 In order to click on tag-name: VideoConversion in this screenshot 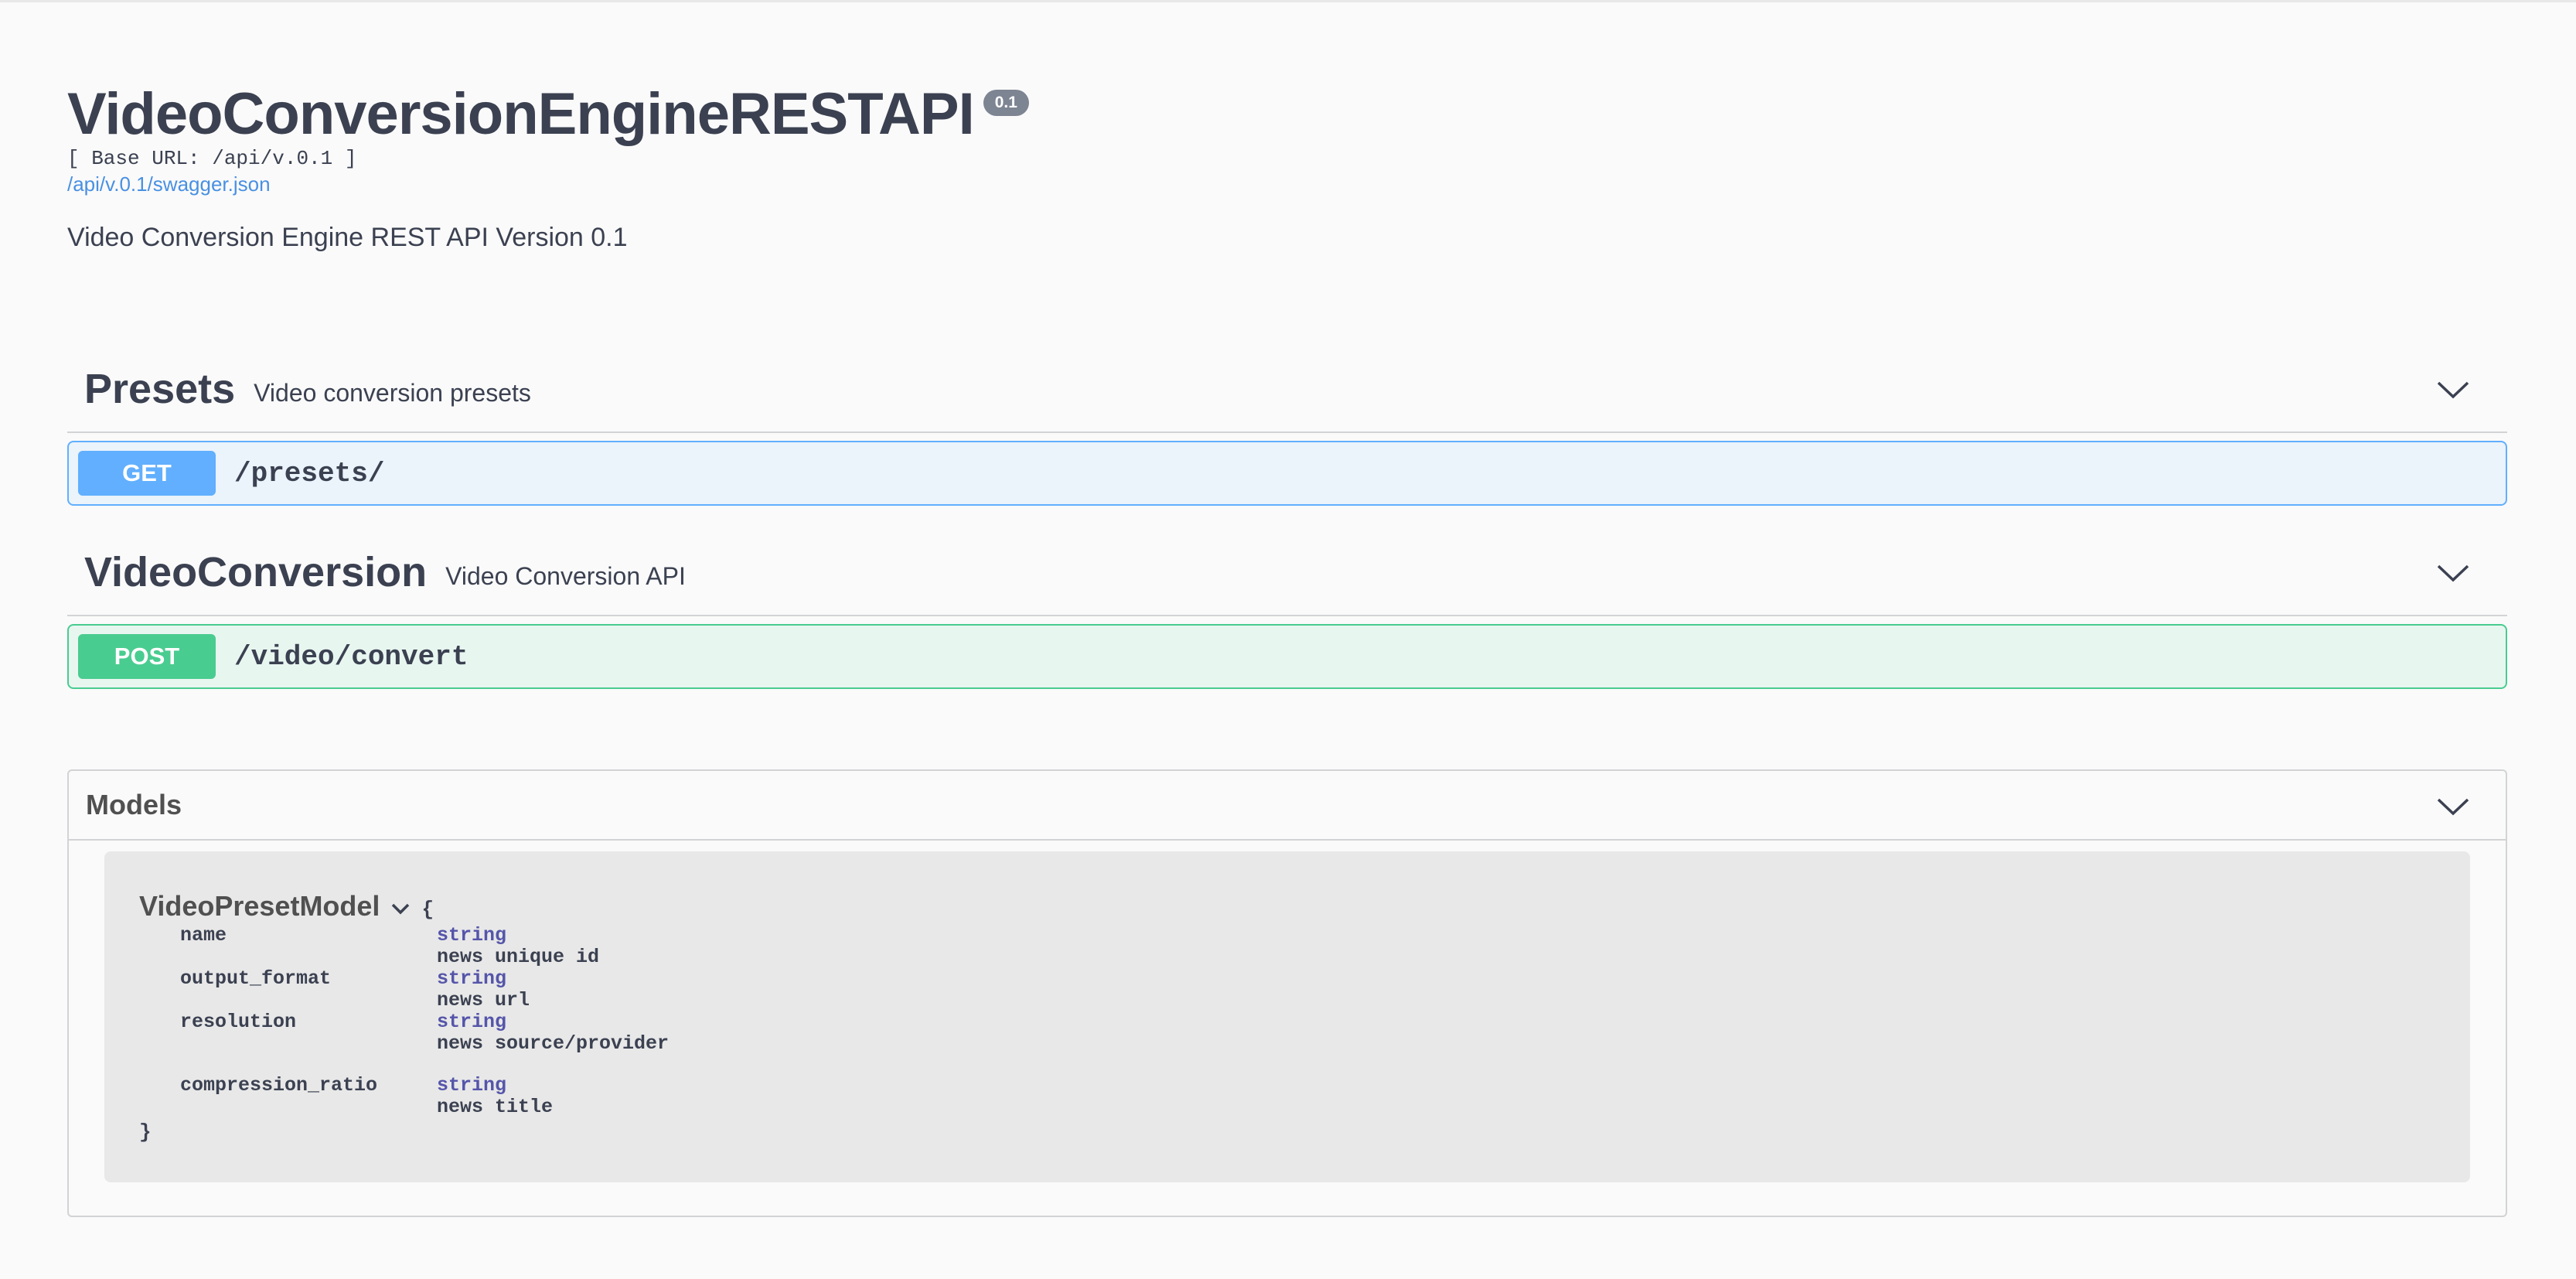, I will do `click(256, 572)`.